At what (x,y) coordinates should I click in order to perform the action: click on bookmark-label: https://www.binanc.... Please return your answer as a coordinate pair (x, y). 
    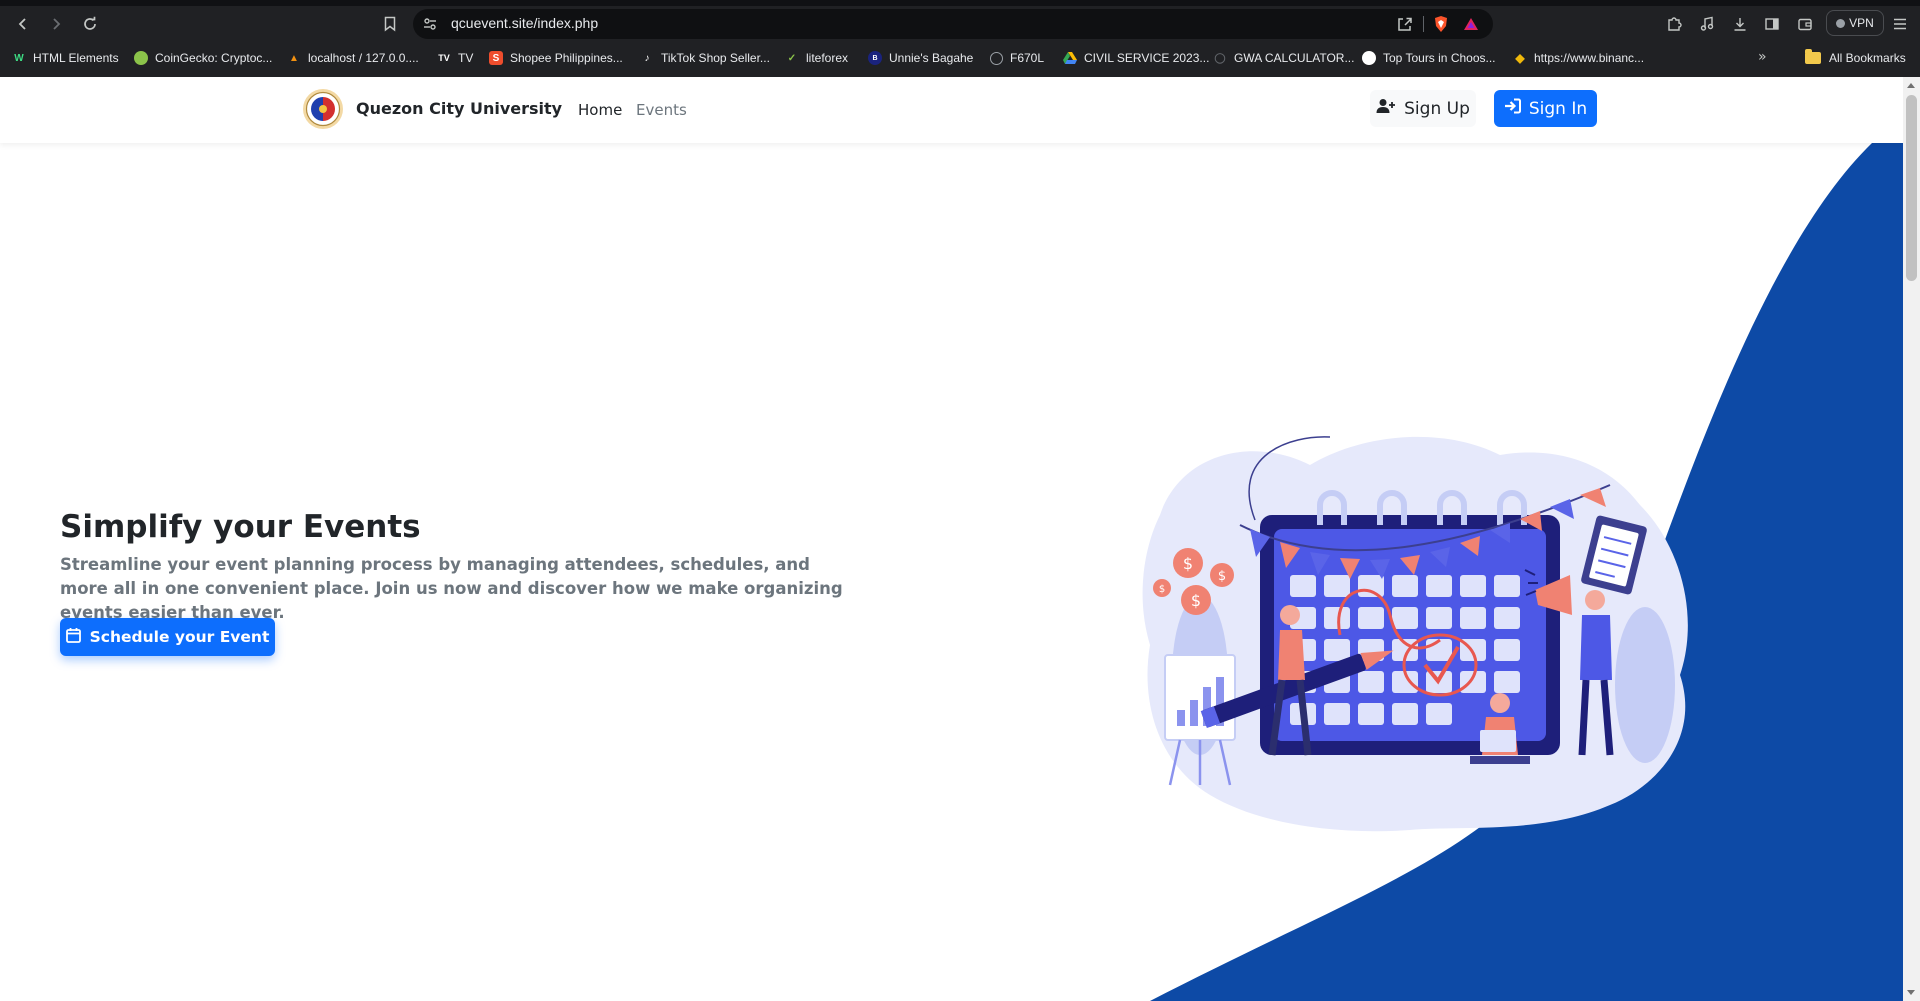
    Looking at the image, I should click on (1589, 58).